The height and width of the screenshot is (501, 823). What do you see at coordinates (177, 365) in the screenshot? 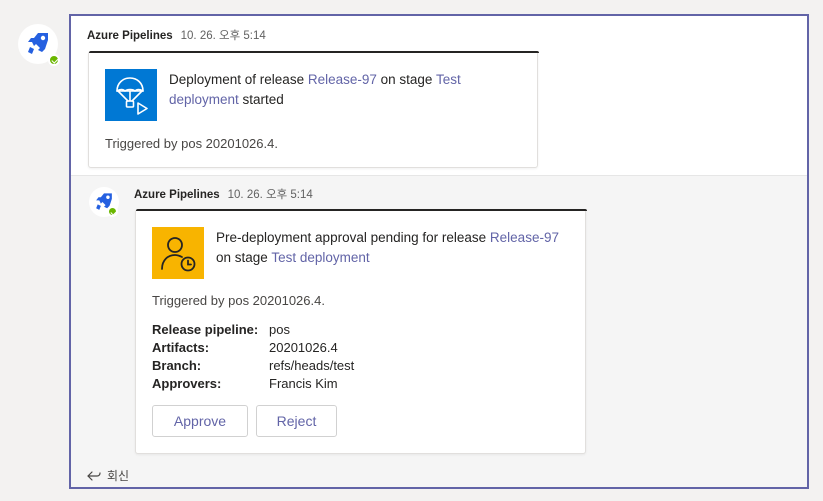
I see `fact-label: Branch:` at bounding box center [177, 365].